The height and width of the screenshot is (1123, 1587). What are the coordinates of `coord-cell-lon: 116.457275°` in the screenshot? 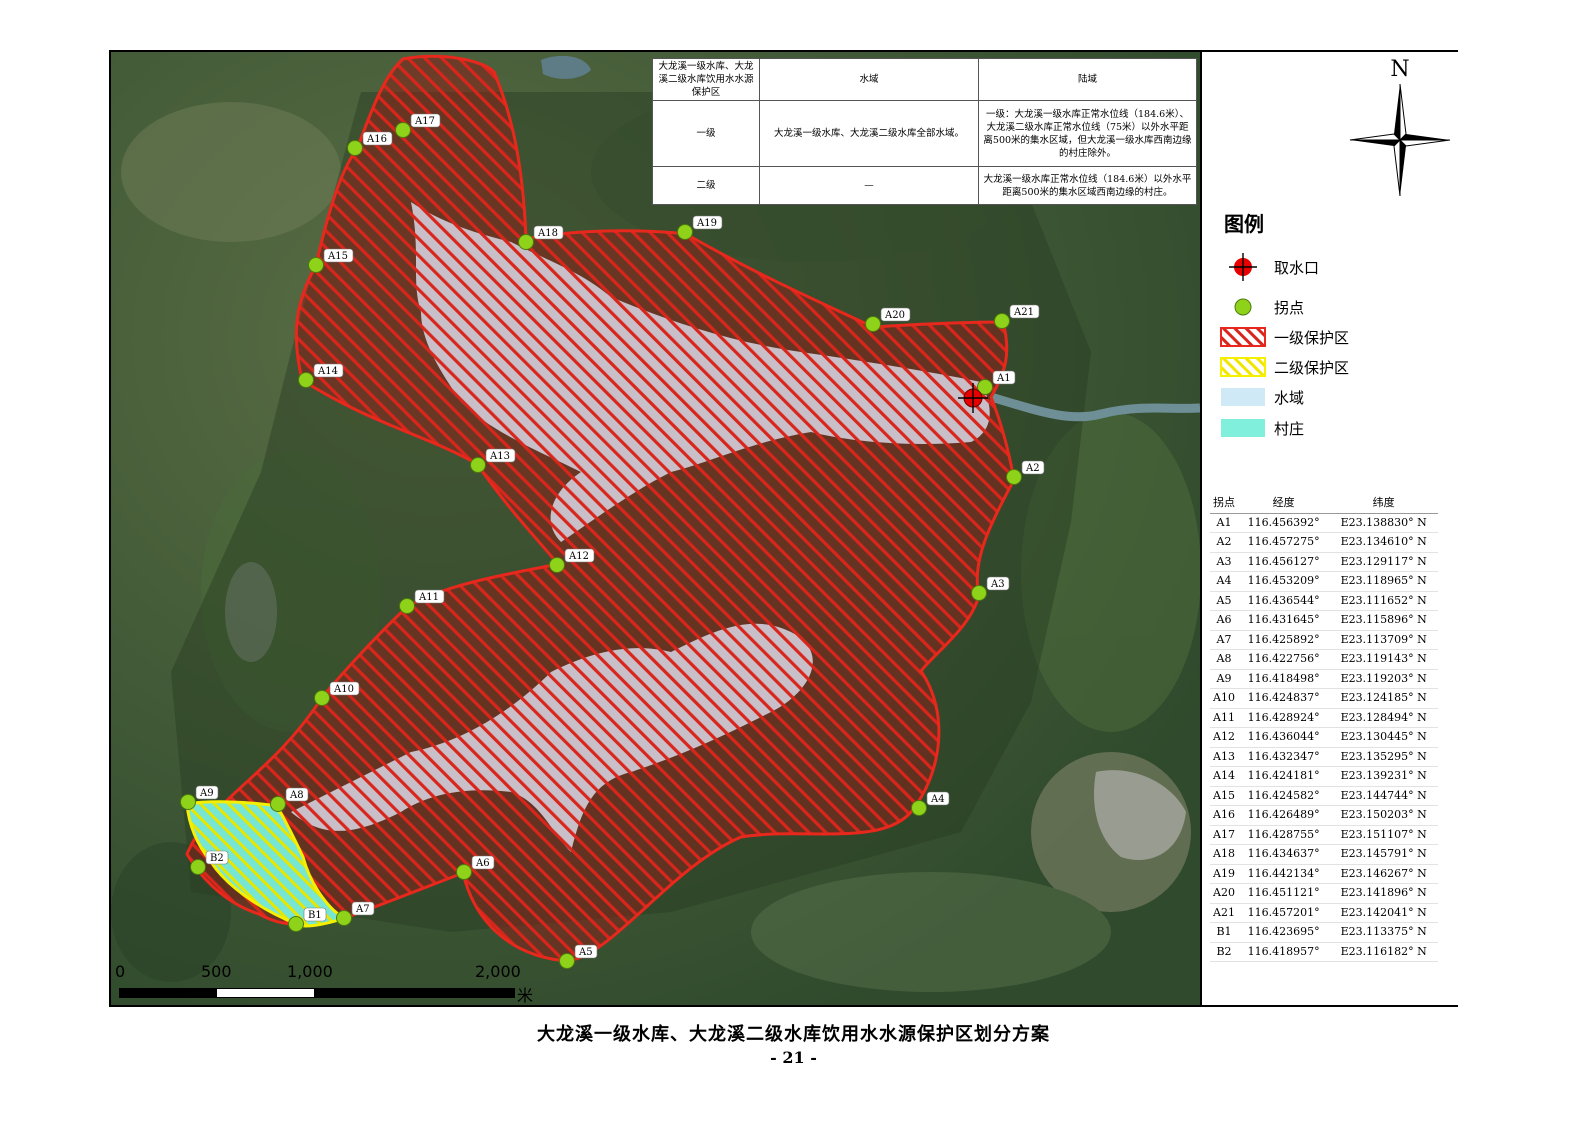 It's located at (1284, 542).